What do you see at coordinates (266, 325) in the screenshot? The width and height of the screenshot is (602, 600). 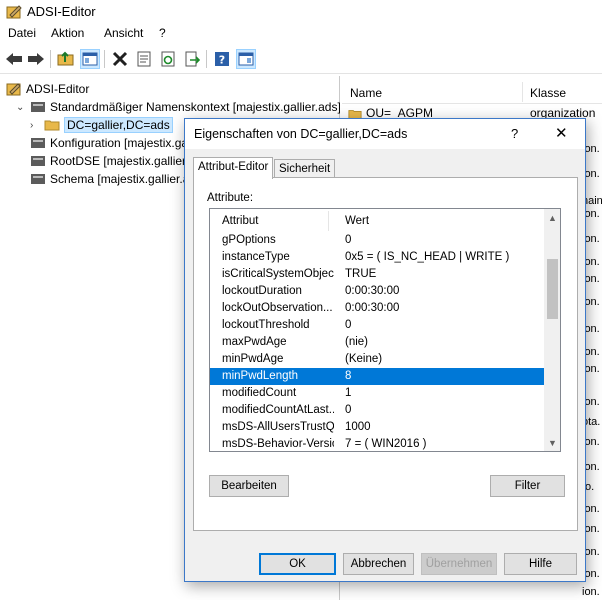 I see `attribute-name: lockoutThreshold` at bounding box center [266, 325].